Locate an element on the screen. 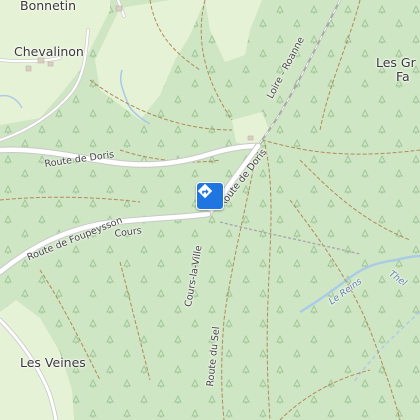 The height and width of the screenshot is (420, 420). place-label-bonnetin: Bonnetin is located at coordinates (48, 6).